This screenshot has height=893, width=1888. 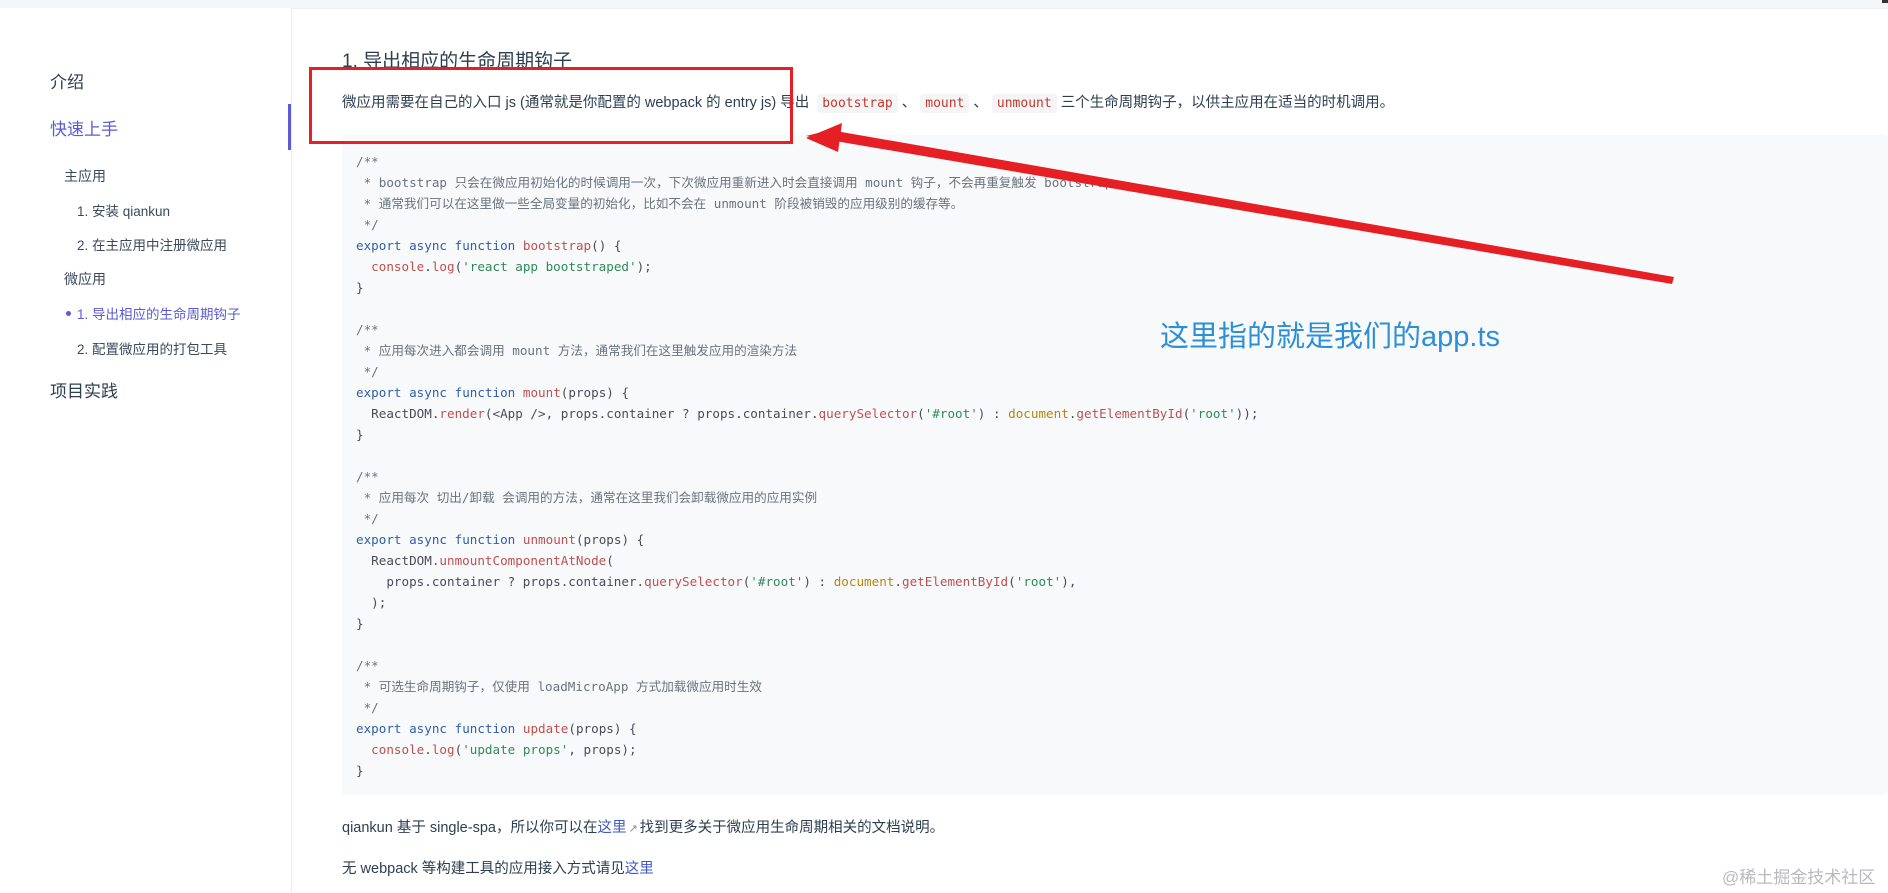 I want to click on annotation-arrow-icon, so click(x=1240, y=203).